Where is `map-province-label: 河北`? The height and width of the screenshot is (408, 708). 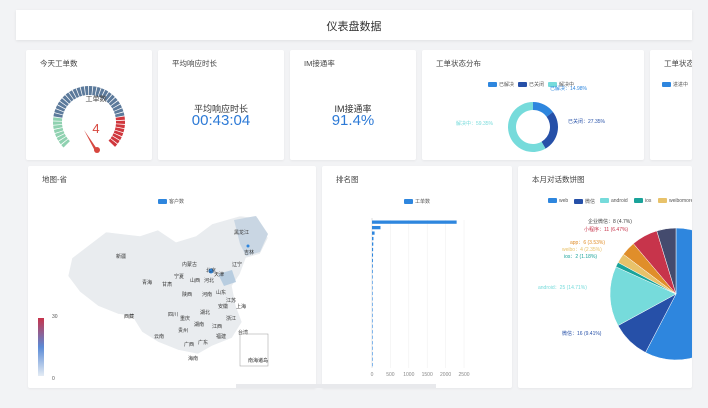 map-province-label: 河北 is located at coordinates (209, 280).